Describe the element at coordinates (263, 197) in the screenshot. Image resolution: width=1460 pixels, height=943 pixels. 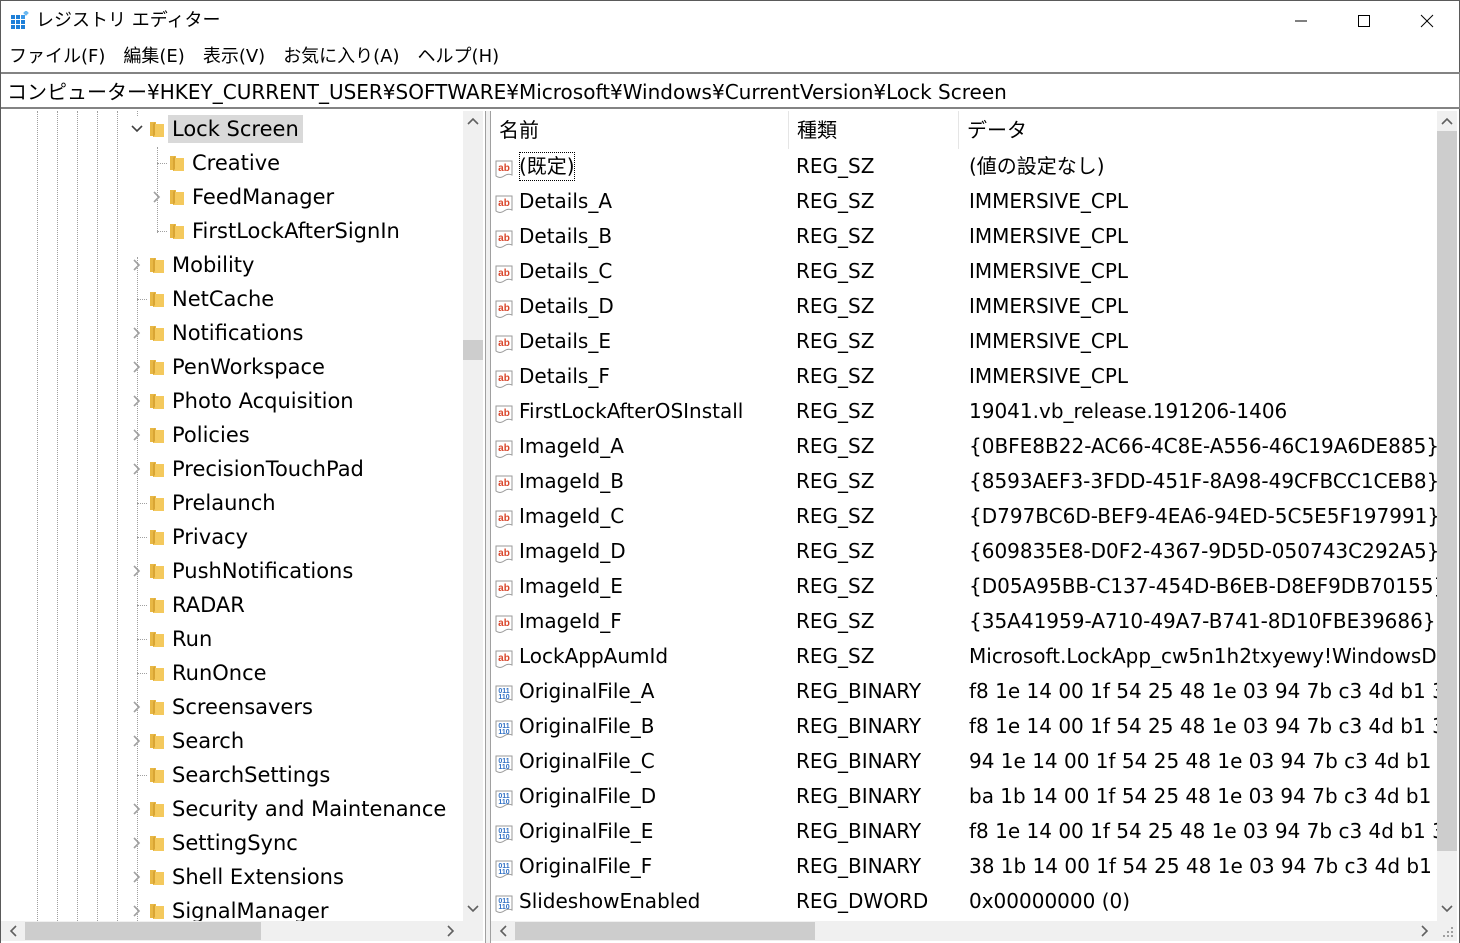
I see `tree-item-label: FeedManager` at that location.